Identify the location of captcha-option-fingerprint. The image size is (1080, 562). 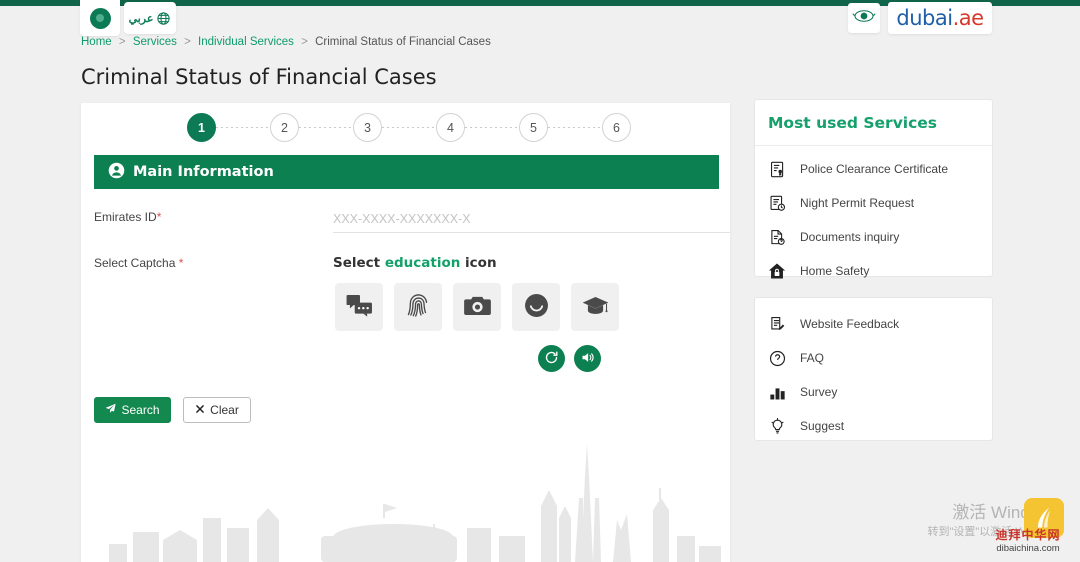
(418, 307).